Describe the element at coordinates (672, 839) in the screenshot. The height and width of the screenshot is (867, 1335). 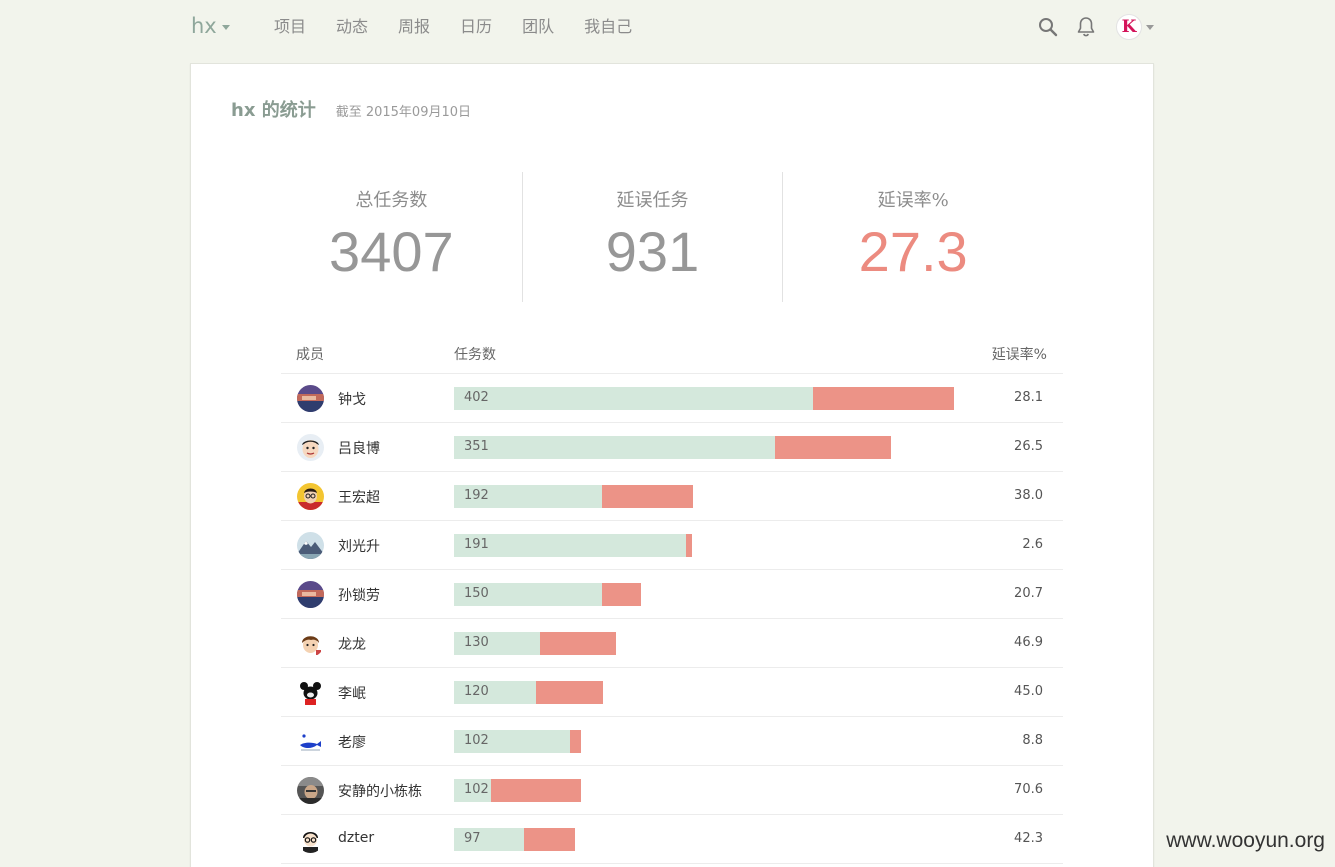
I see `table-row: dzter 97 42.3` at that location.